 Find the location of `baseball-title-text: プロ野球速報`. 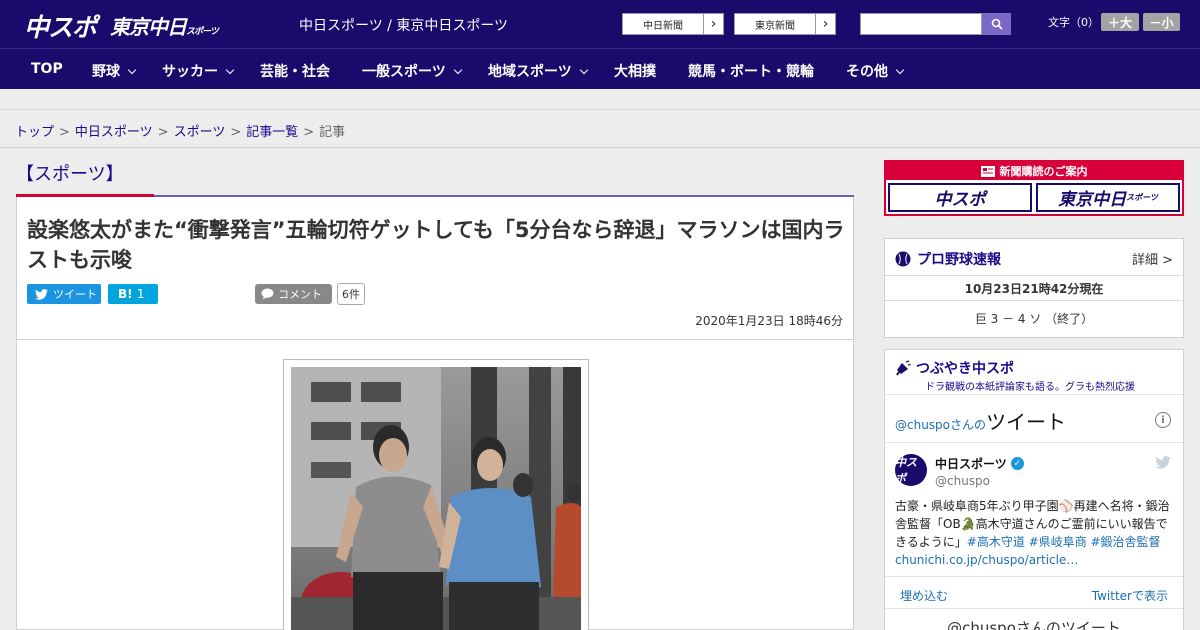

baseball-title-text: プロ野球速報 is located at coordinates (959, 260).